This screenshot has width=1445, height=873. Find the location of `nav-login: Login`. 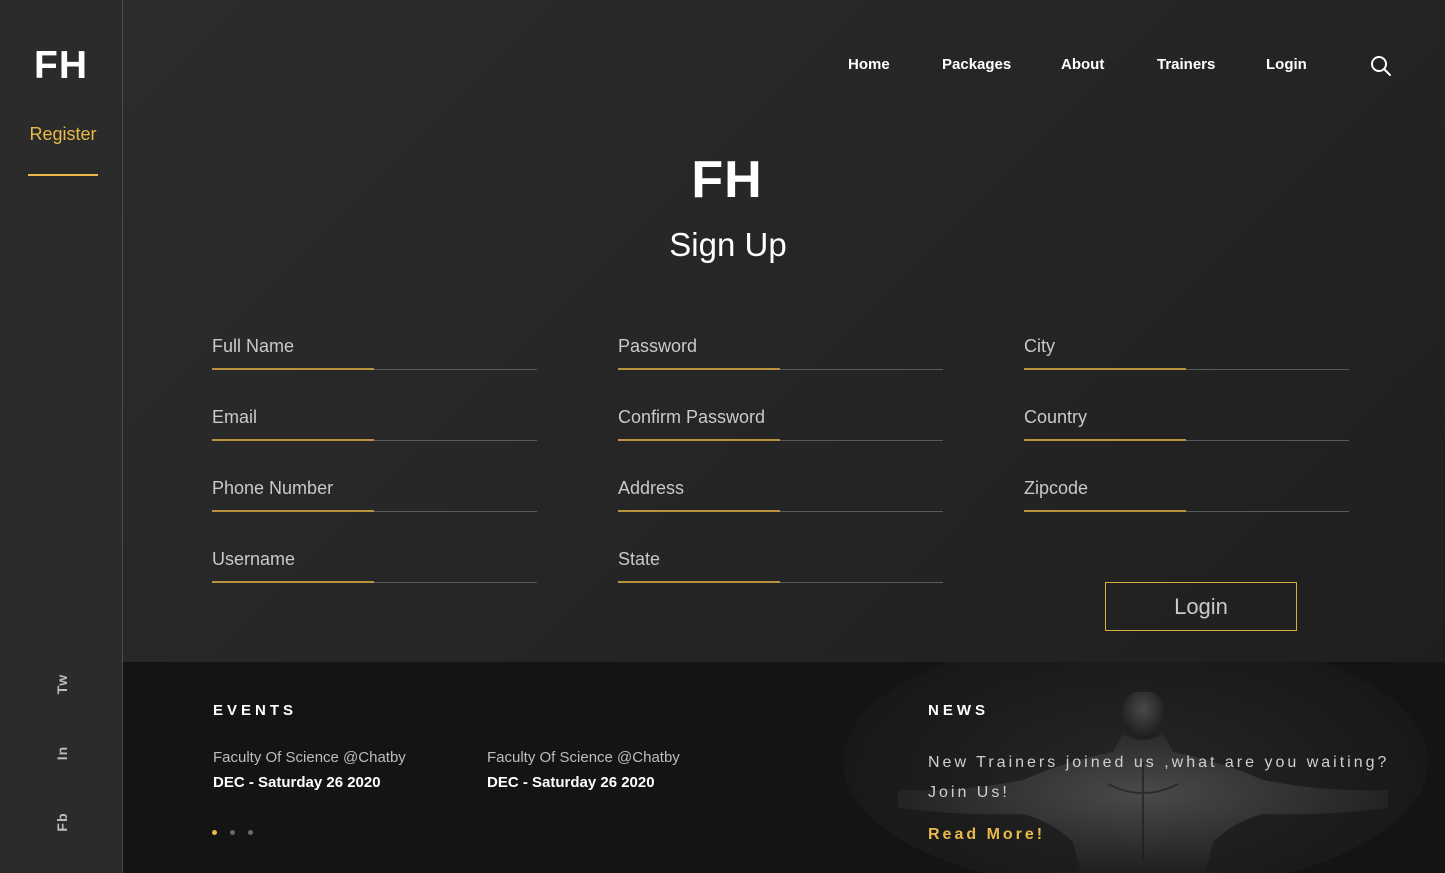

nav-login: Login is located at coordinates (1286, 64).